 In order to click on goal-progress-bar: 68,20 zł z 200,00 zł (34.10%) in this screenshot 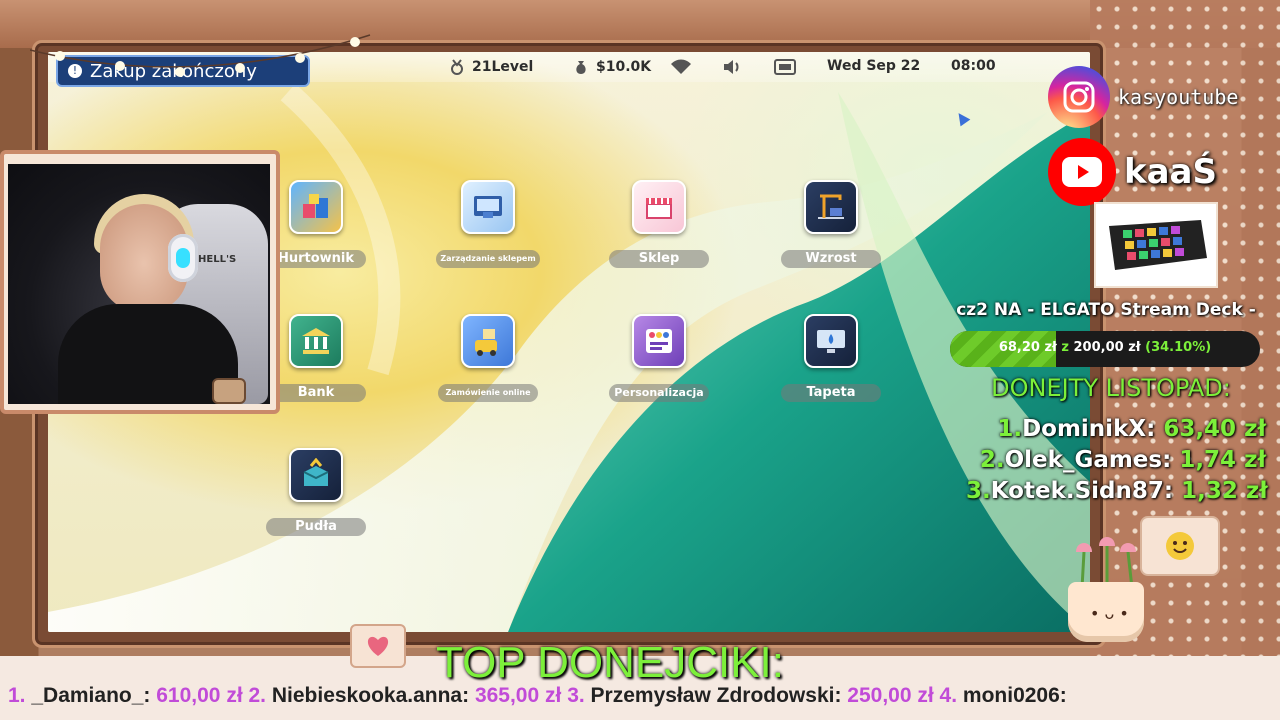, I will do `click(1105, 349)`.